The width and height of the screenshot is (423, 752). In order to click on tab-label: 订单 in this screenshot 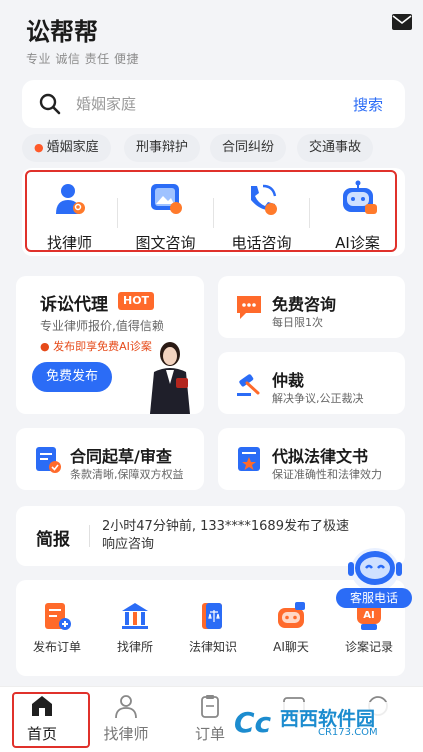, I will do `click(209, 734)`.